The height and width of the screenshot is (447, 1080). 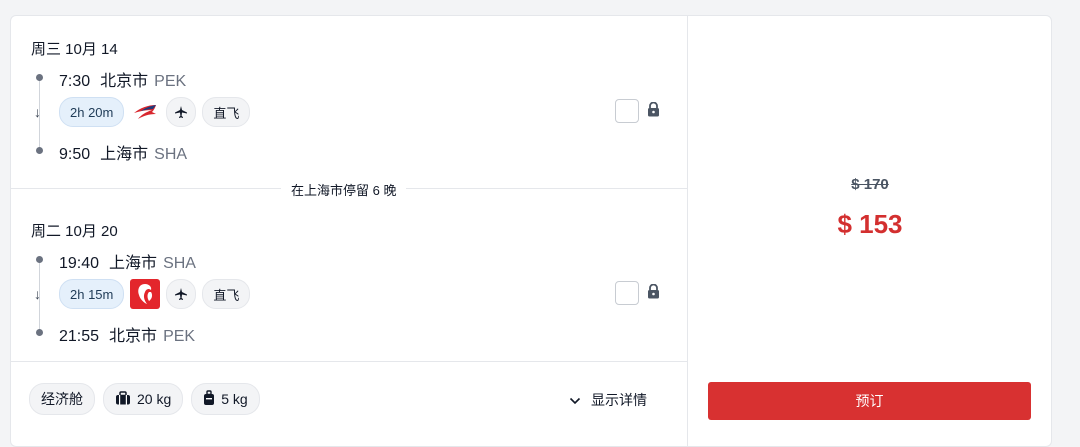 I want to click on arrival-time: 21:55, so click(x=79, y=336).